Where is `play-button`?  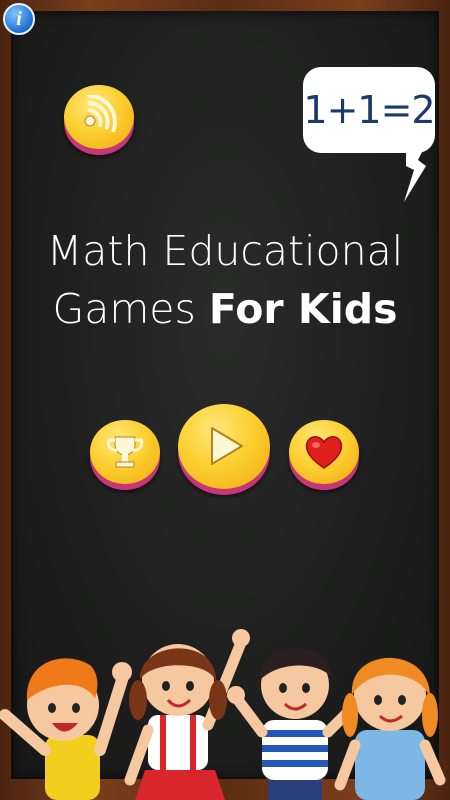
play-button is located at coordinates (224, 450).